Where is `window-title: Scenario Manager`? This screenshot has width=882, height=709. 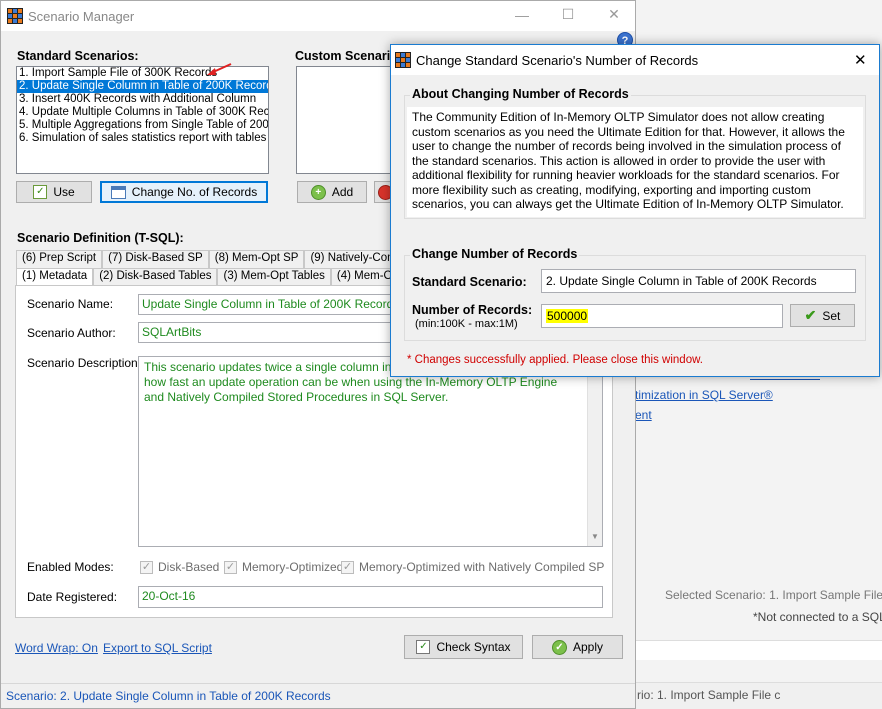
window-title: Scenario Manager is located at coordinates (81, 16).